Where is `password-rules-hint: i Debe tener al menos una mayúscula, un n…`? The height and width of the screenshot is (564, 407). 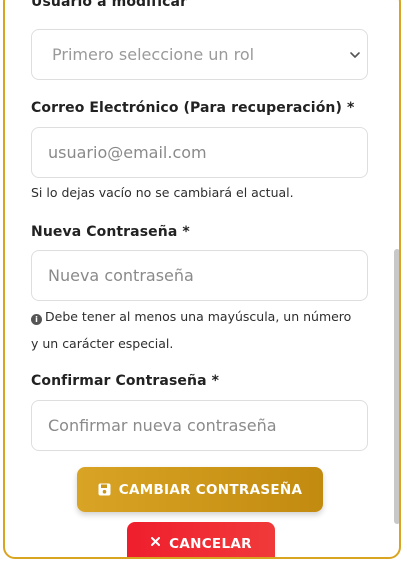
password-rules-hint: i Debe tener al menos una mayúscula, un n… is located at coordinates (191, 317).